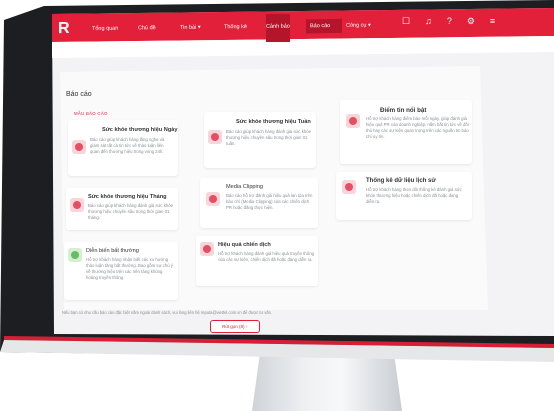 This screenshot has width=554, height=411. Describe the element at coordinates (324, 26) in the screenshot. I see `nav-bao-cao: Báo cáo` at that location.